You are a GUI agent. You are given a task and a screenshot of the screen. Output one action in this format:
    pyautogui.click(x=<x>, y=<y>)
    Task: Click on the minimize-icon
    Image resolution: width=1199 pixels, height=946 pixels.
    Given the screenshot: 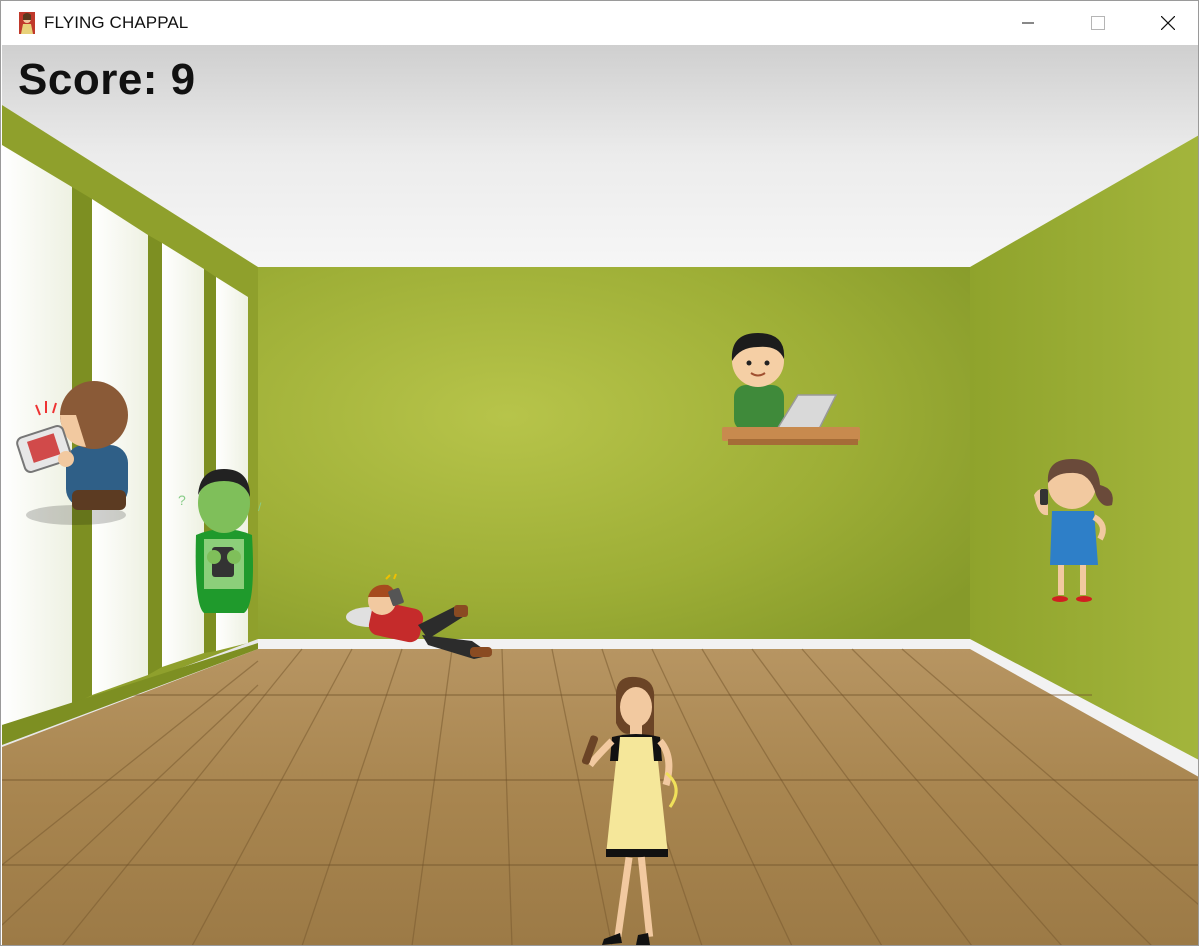 What is the action you would take?
    pyautogui.click(x=1028, y=23)
    